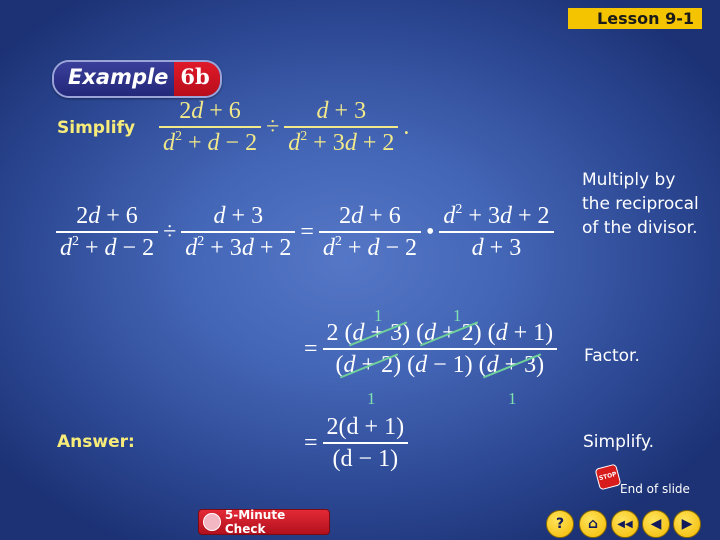 This screenshot has width=720, height=540. I want to click on next-slide-button: ▶, so click(687, 524).